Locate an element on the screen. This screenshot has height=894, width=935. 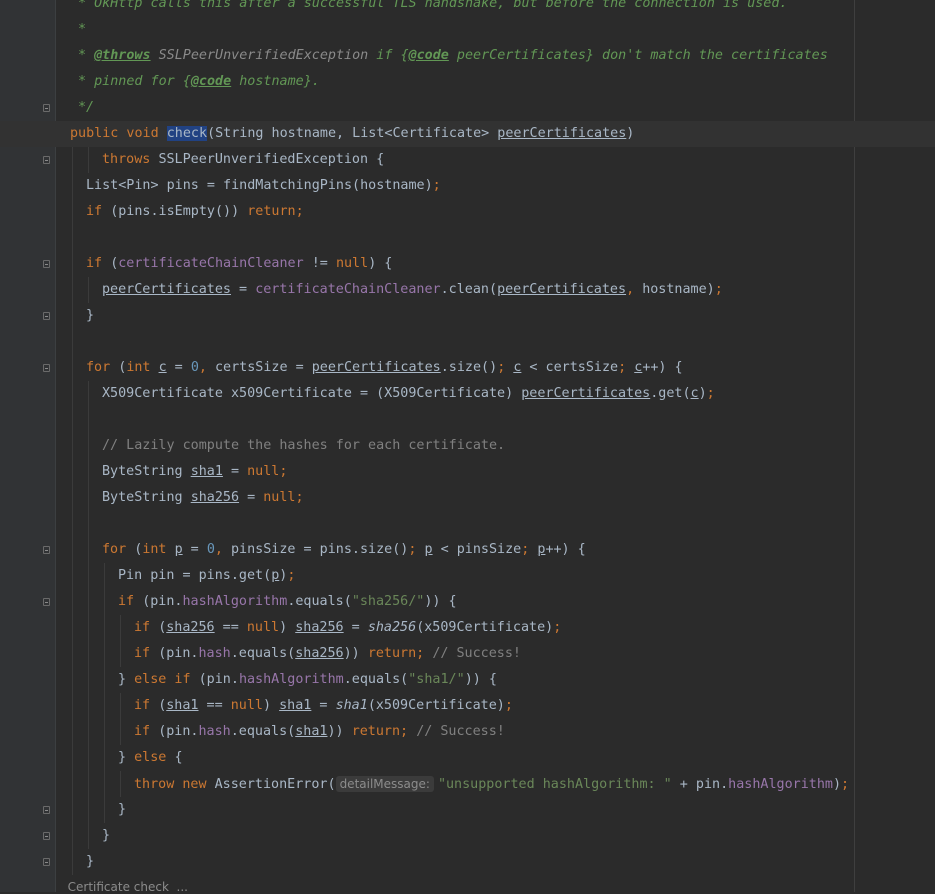
code-line: */ is located at coordinates (467, 108).